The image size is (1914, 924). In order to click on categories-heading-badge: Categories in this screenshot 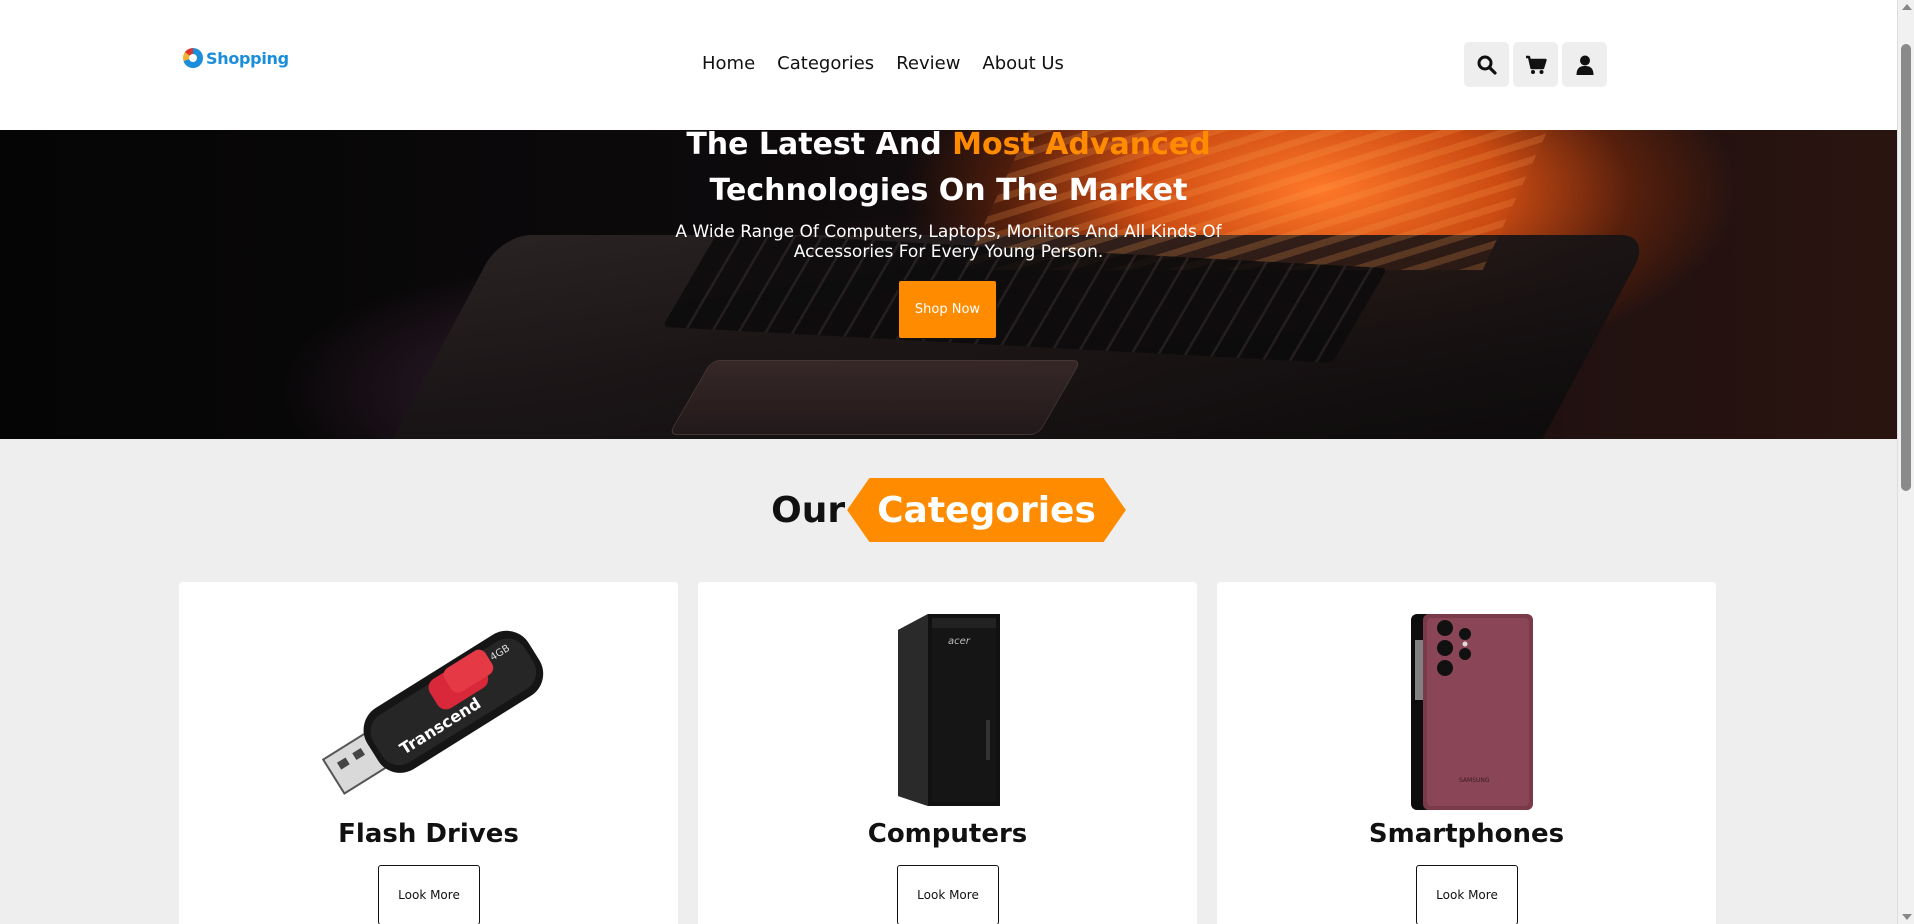, I will do `click(986, 510)`.